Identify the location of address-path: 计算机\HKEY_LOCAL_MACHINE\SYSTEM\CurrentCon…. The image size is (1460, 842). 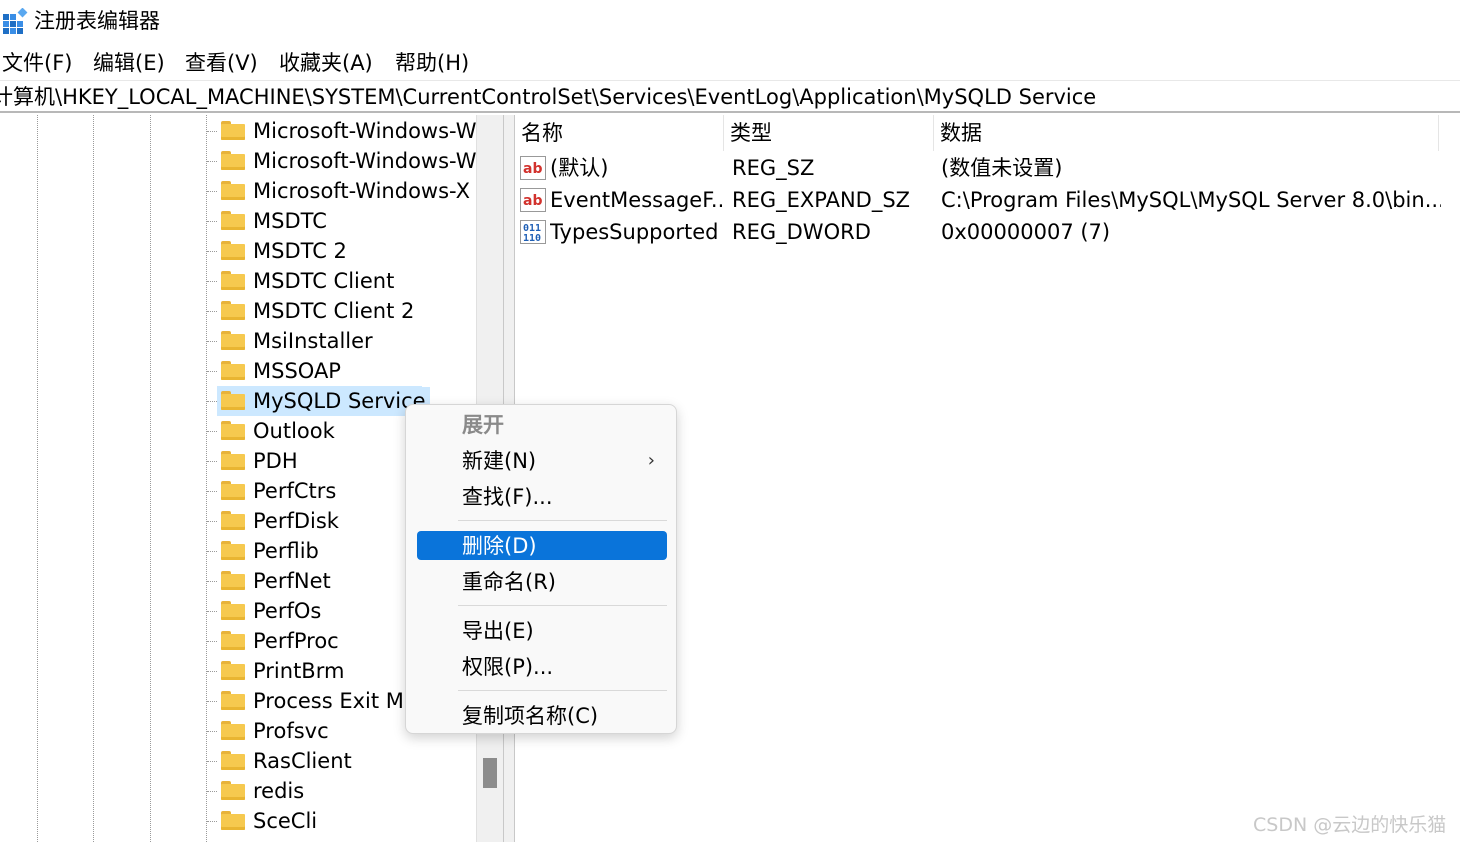
(548, 97).